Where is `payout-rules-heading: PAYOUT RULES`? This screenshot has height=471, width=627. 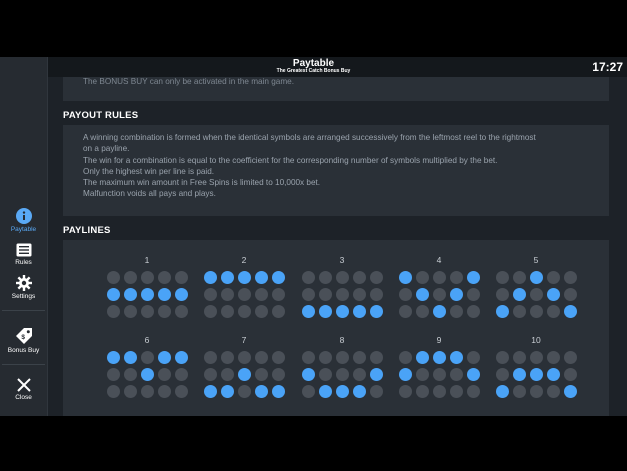 payout-rules-heading: PAYOUT RULES is located at coordinates (101, 115).